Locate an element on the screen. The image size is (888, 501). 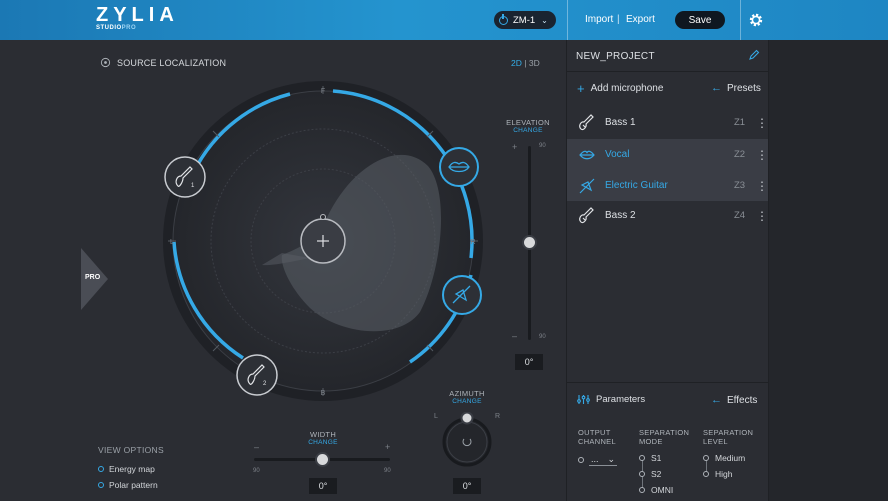
mic-zone: Z2 is located at coordinates (740, 154).